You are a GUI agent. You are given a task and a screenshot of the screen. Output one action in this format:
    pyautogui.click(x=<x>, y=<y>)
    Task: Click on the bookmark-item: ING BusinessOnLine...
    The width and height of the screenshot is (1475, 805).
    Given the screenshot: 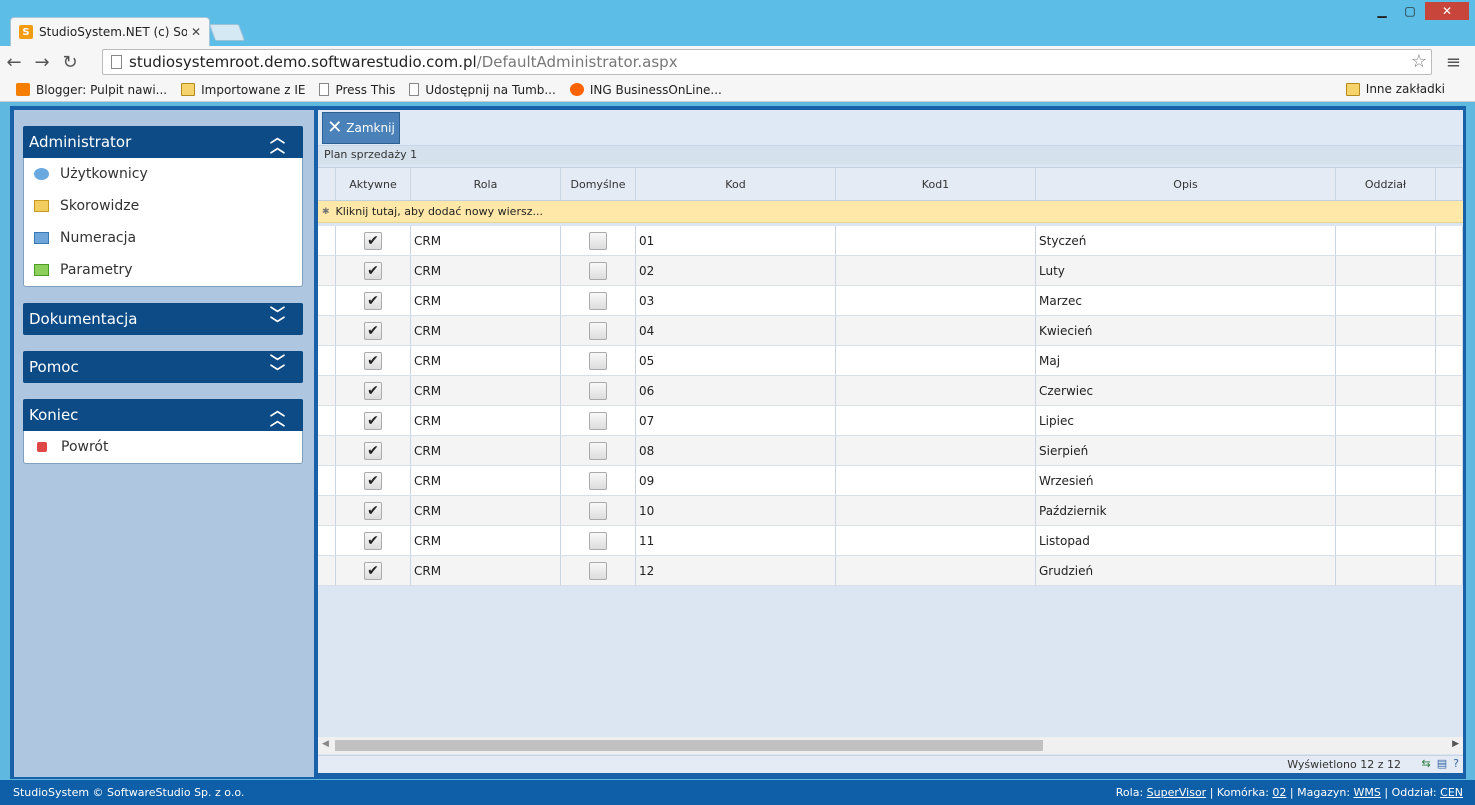 What is the action you would take?
    pyautogui.click(x=645, y=90)
    